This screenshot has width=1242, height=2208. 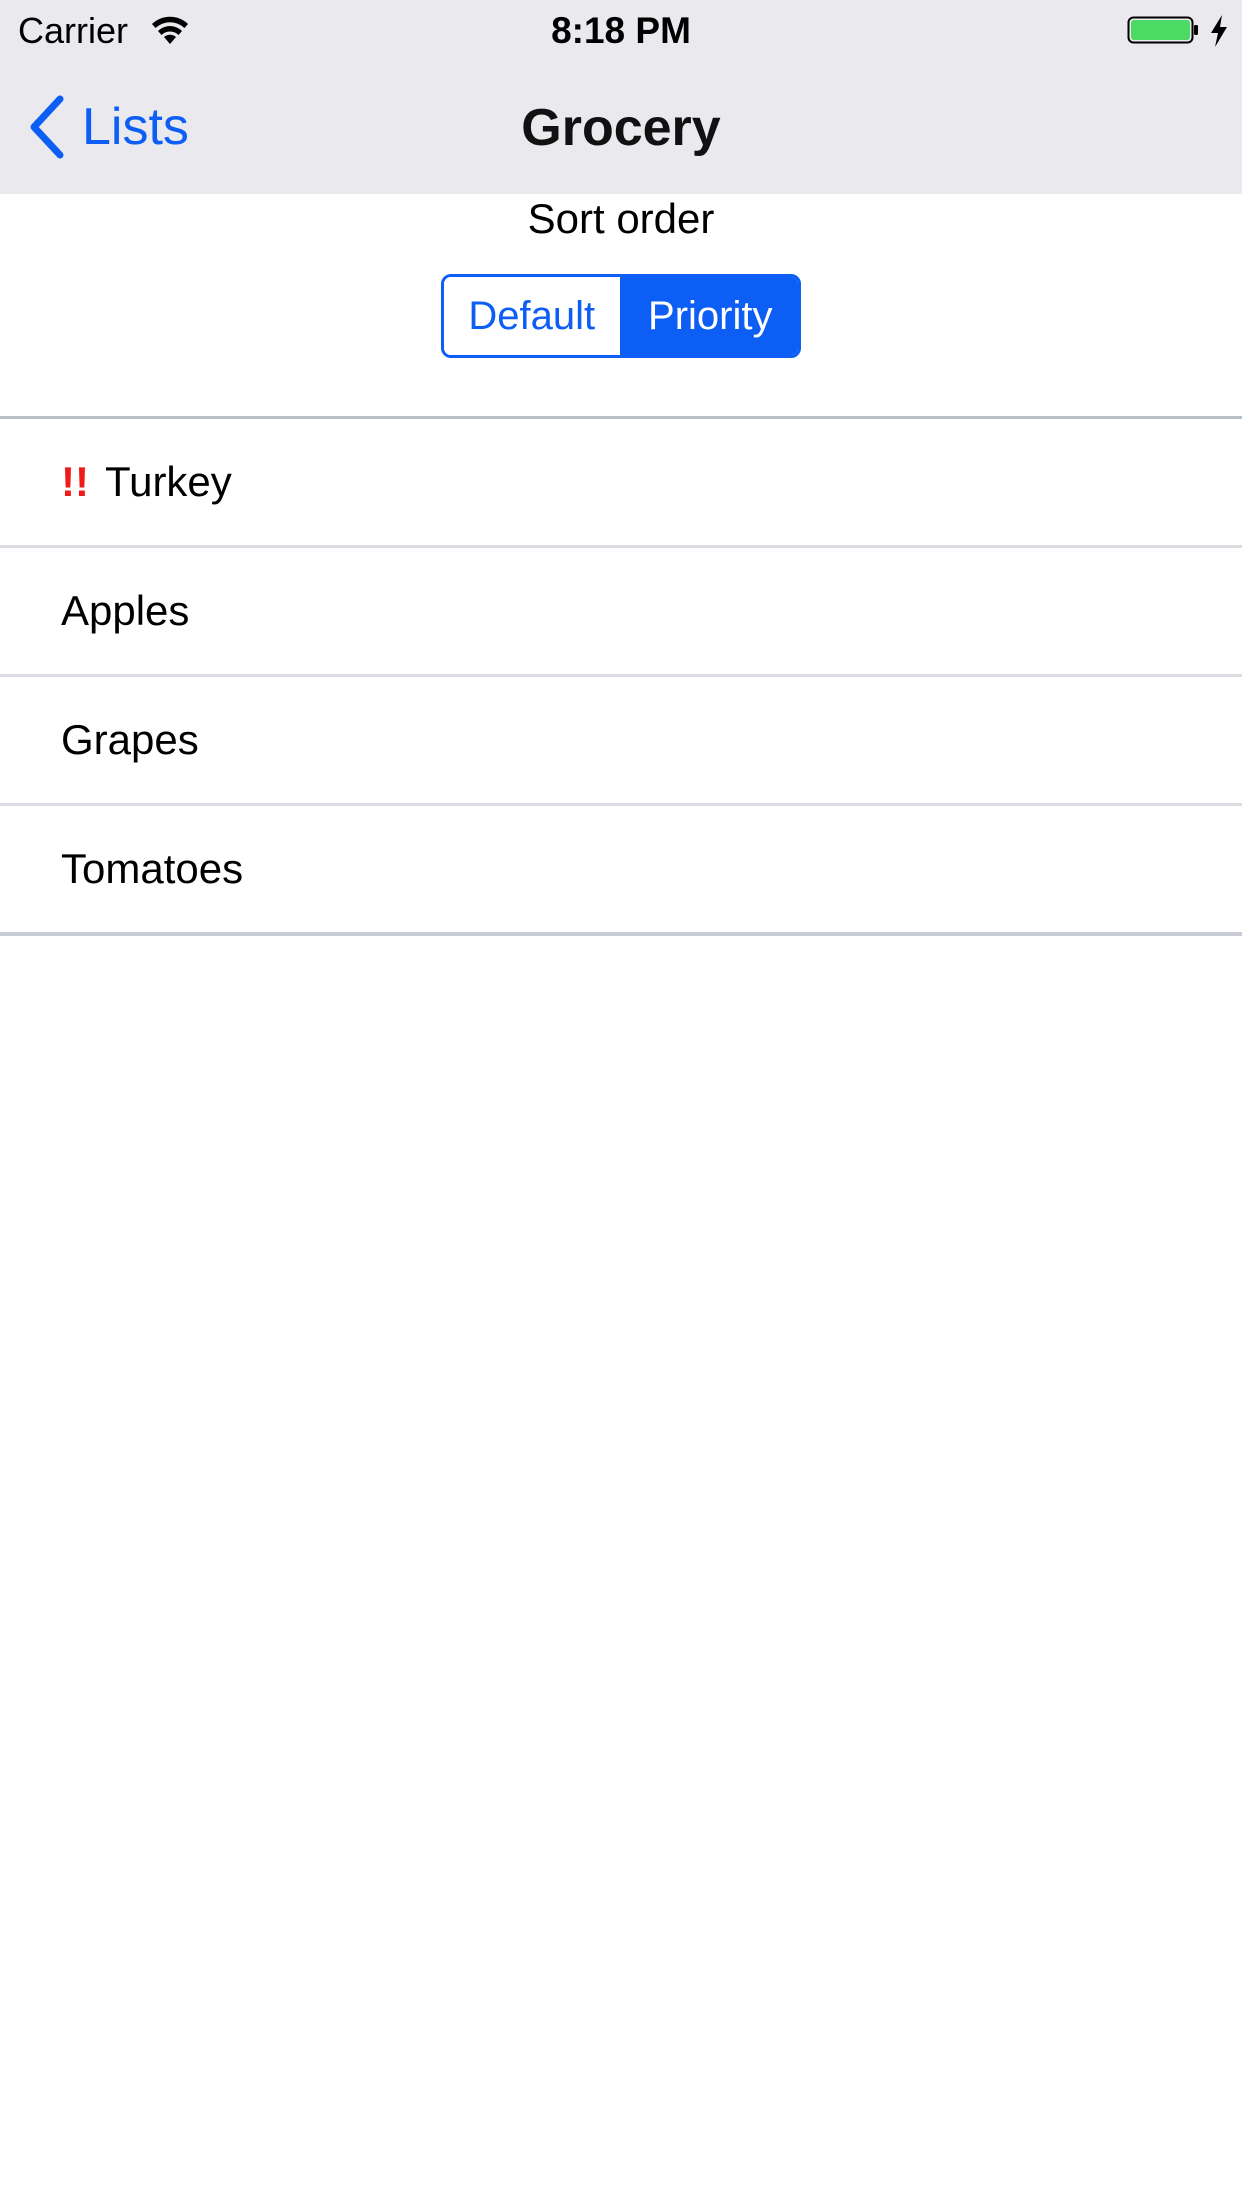 I want to click on segment-default: Default, so click(x=532, y=316).